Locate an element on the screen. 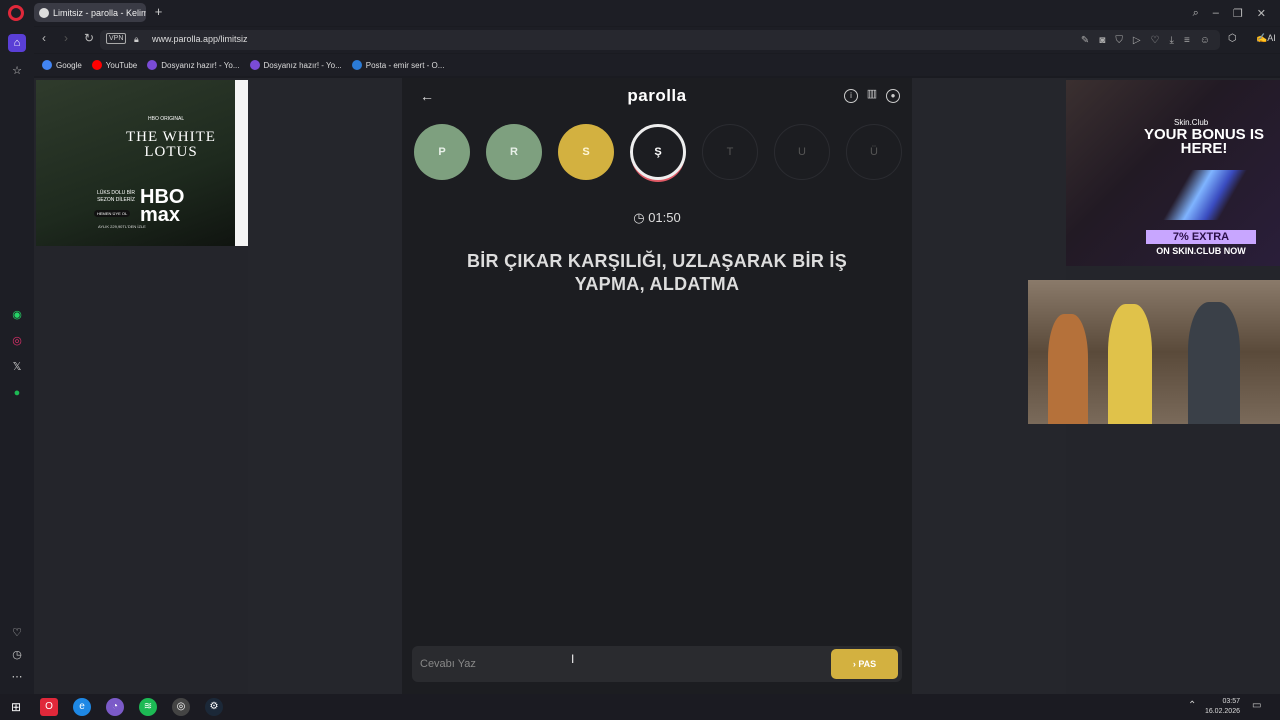  close-button: ✕ is located at coordinates (1261, 13).